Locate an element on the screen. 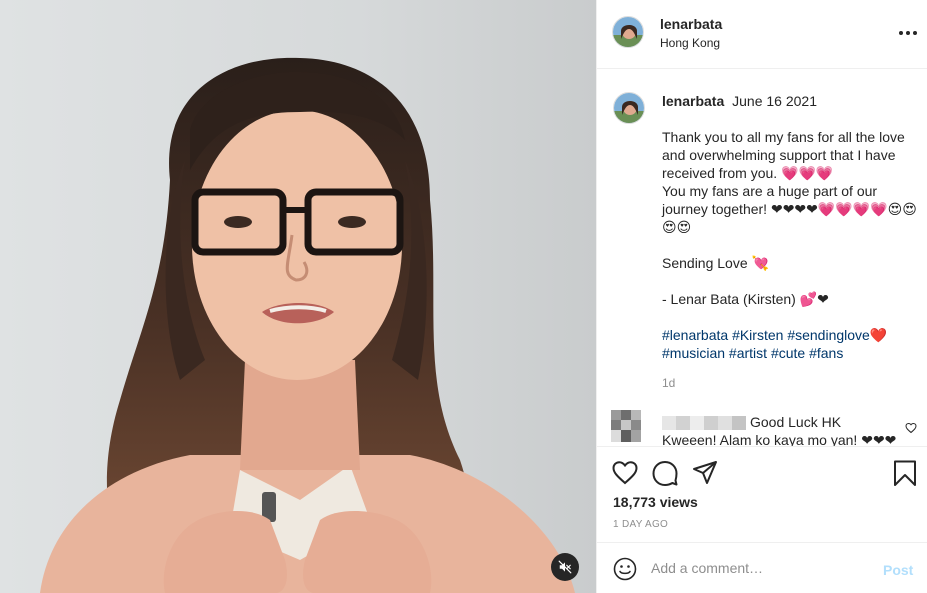 This screenshot has width=927, height=593. hashtag-link: #Kirsten is located at coordinates (757, 335).